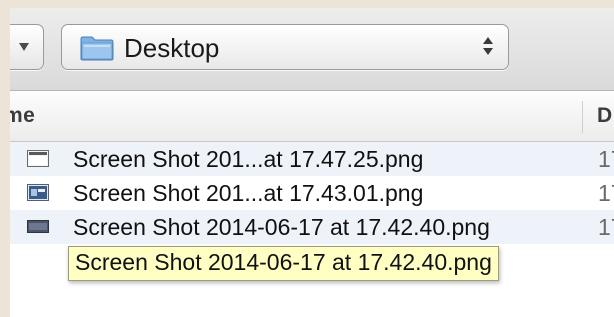 This screenshot has height=317, width=614. I want to click on file-name: Screen Shot 201...at 17.43.01.png, so click(248, 193).